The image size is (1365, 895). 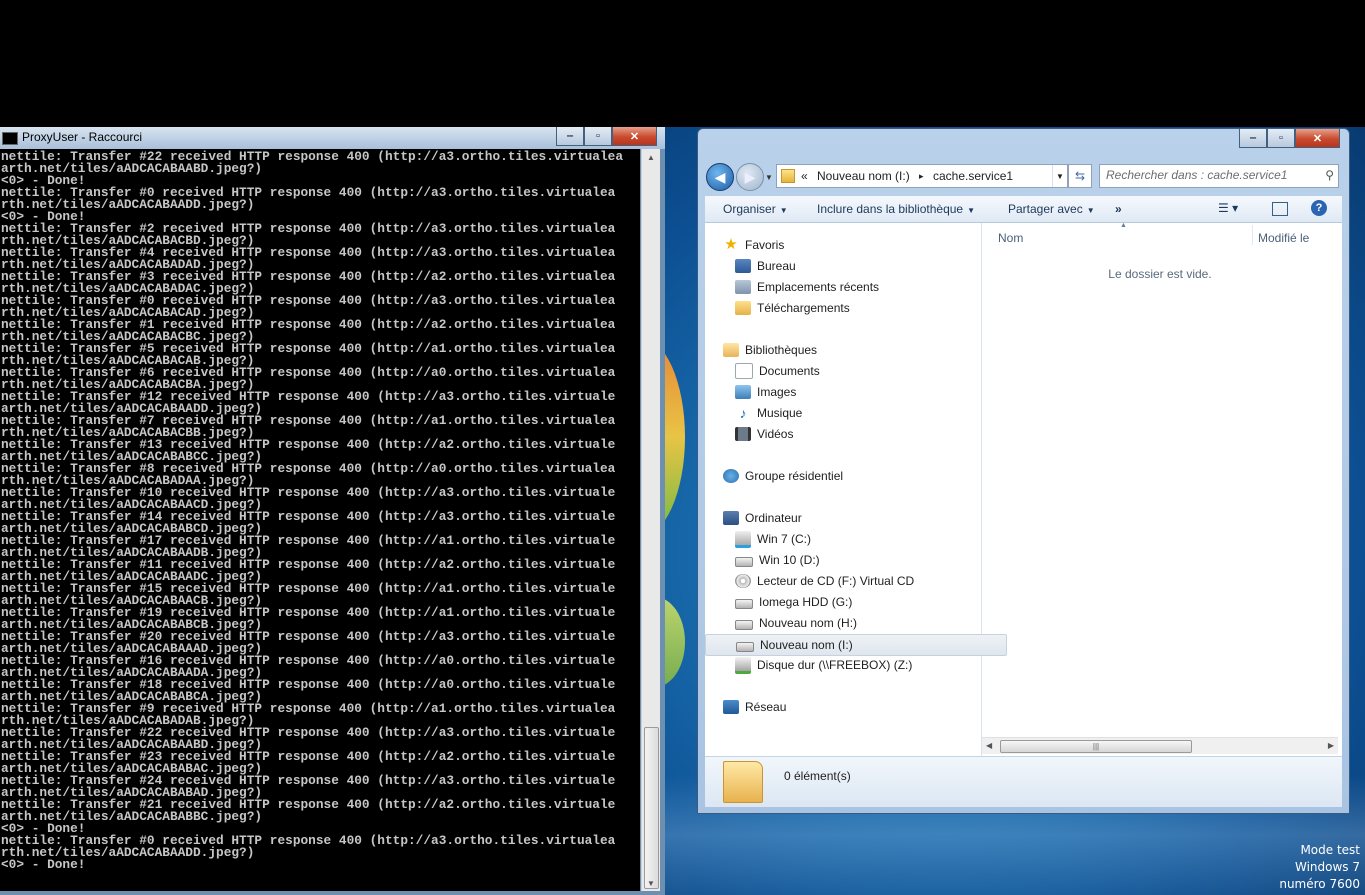 I want to click on nav-label: Iomega HDD (G:), so click(x=806, y=602).